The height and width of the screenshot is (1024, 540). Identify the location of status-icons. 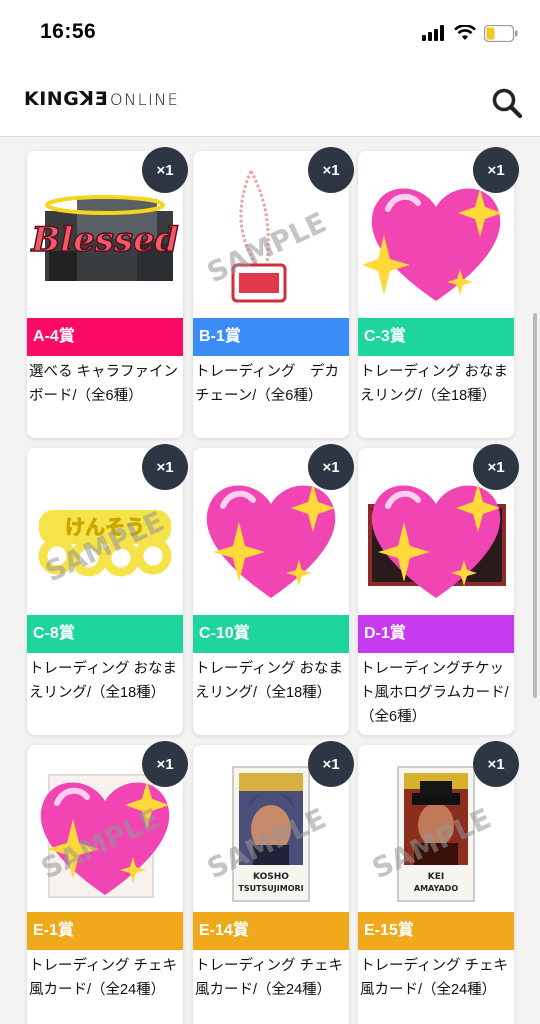
(470, 33).